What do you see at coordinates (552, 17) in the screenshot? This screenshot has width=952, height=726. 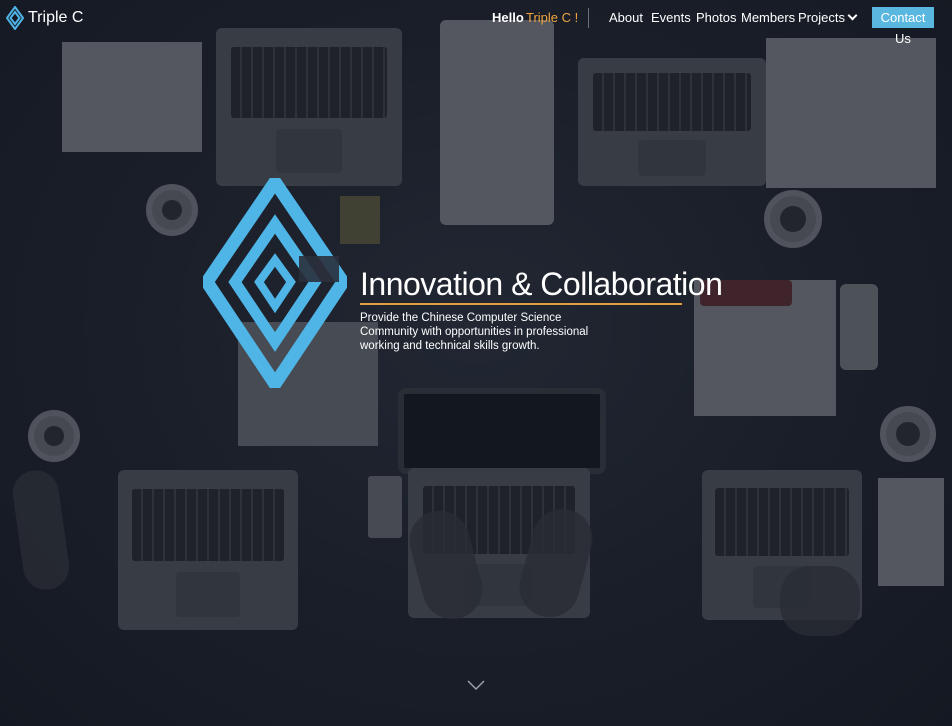 I see `greeting-name: Triple C !` at bounding box center [552, 17].